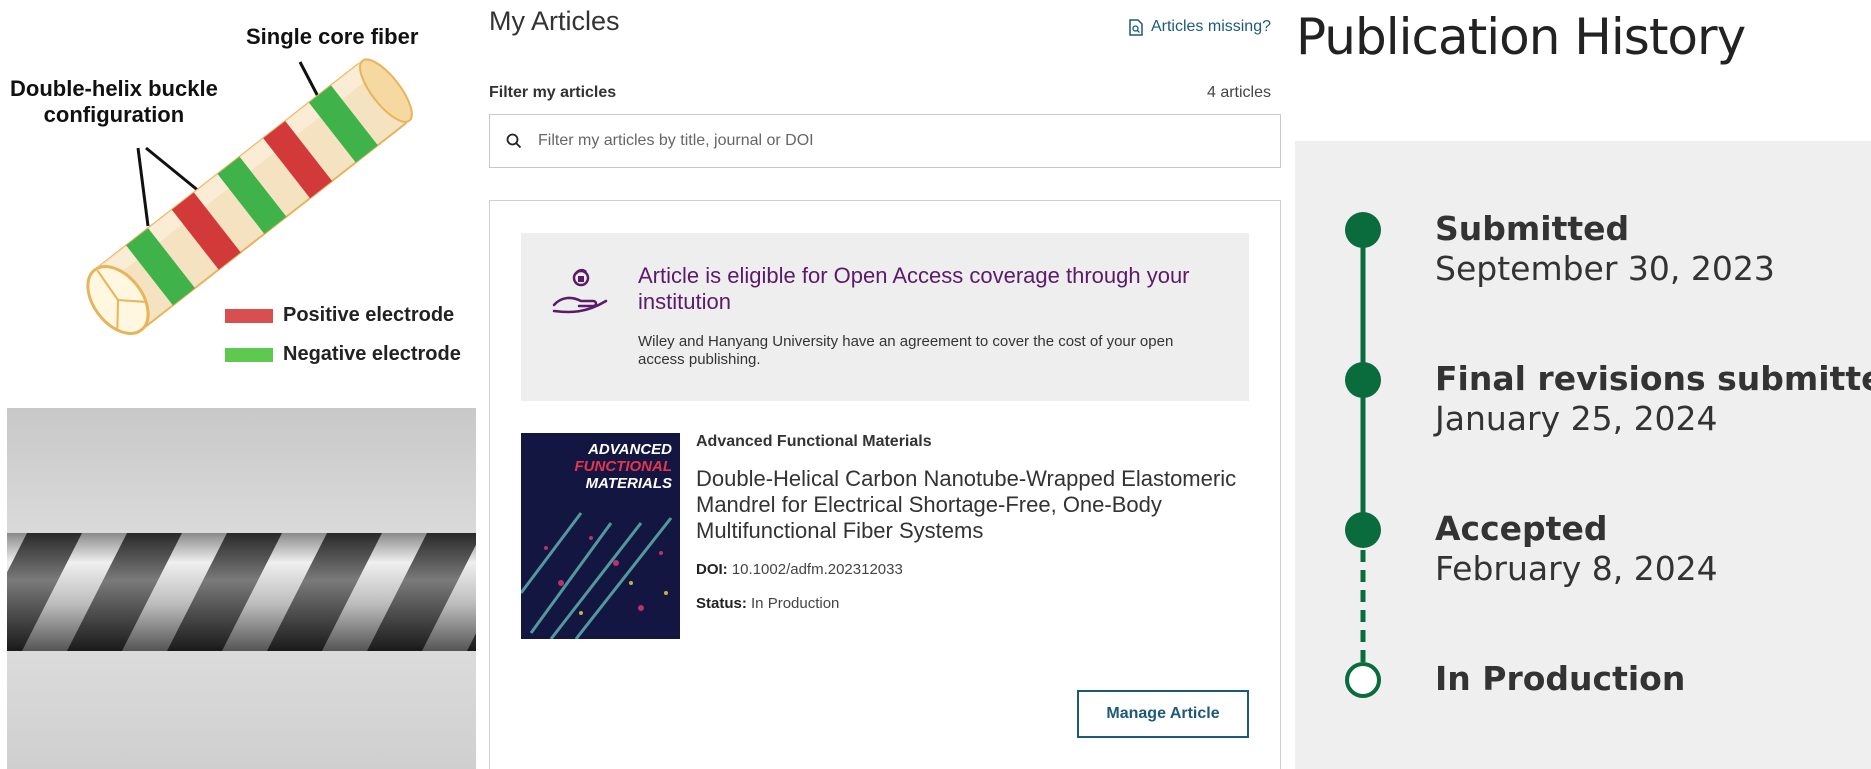 The image size is (1871, 769). Describe the element at coordinates (712, 569) in the screenshot. I see `doi-label: DOI:` at that location.